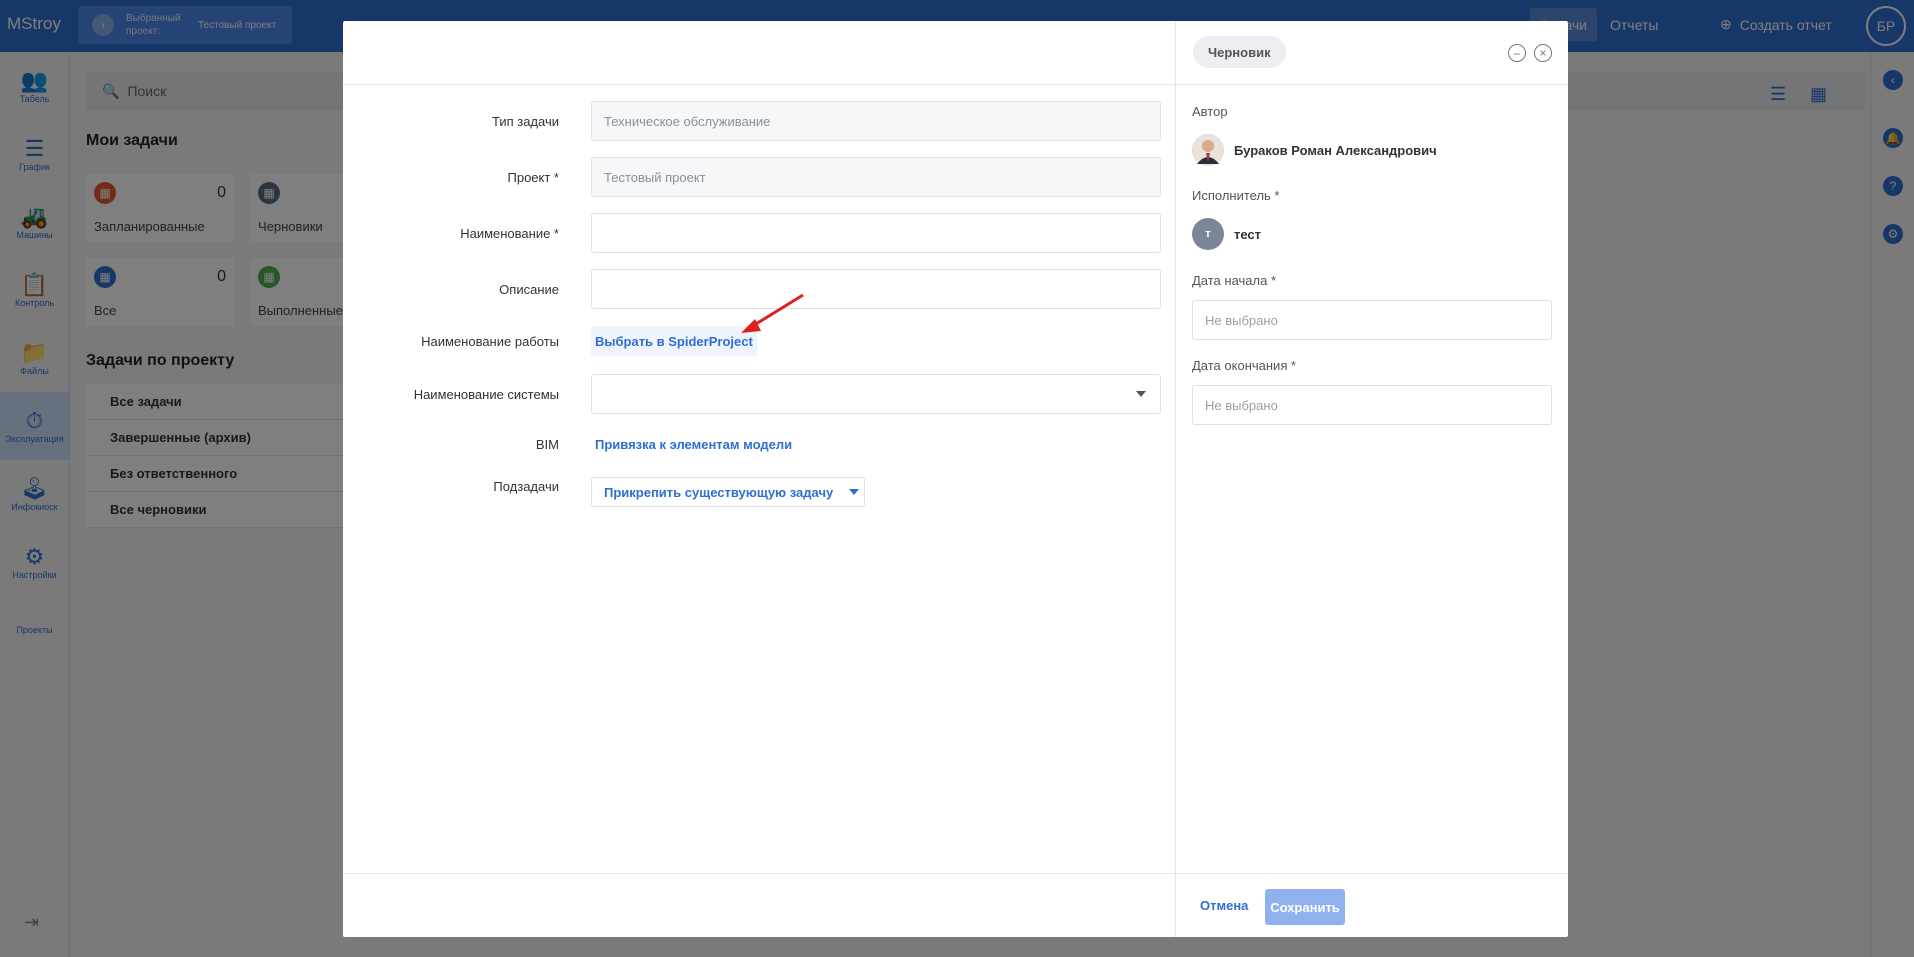  I want to click on close-icon: ×, so click(1543, 53).